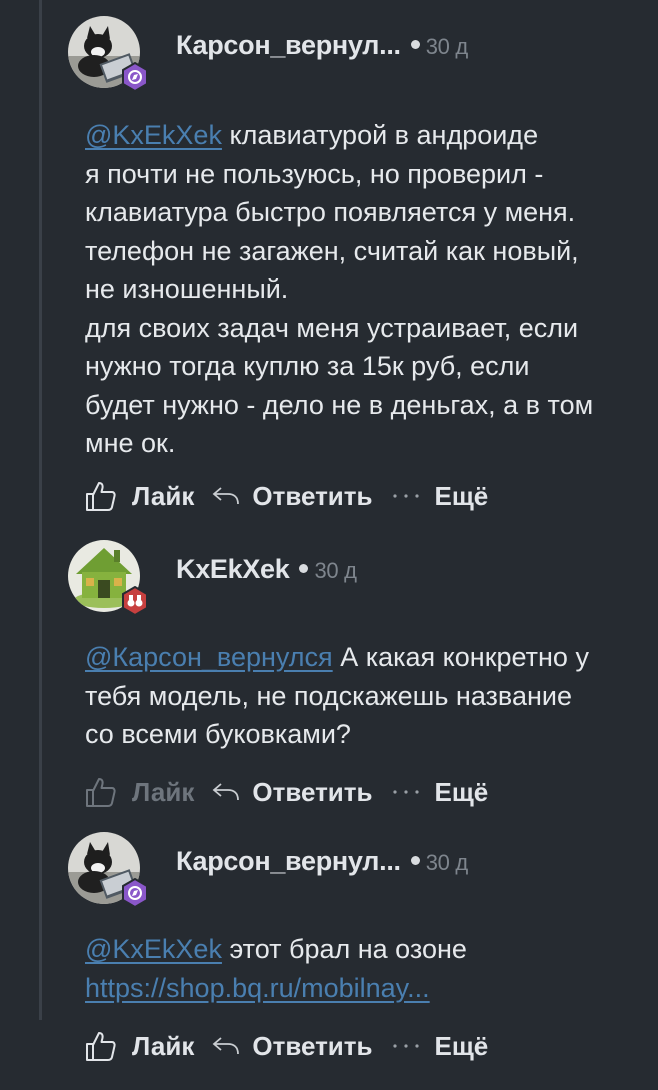 This screenshot has height=1090, width=658. What do you see at coordinates (266, 569) in the screenshot?
I see `comment-author: KxEkXek 30 д` at bounding box center [266, 569].